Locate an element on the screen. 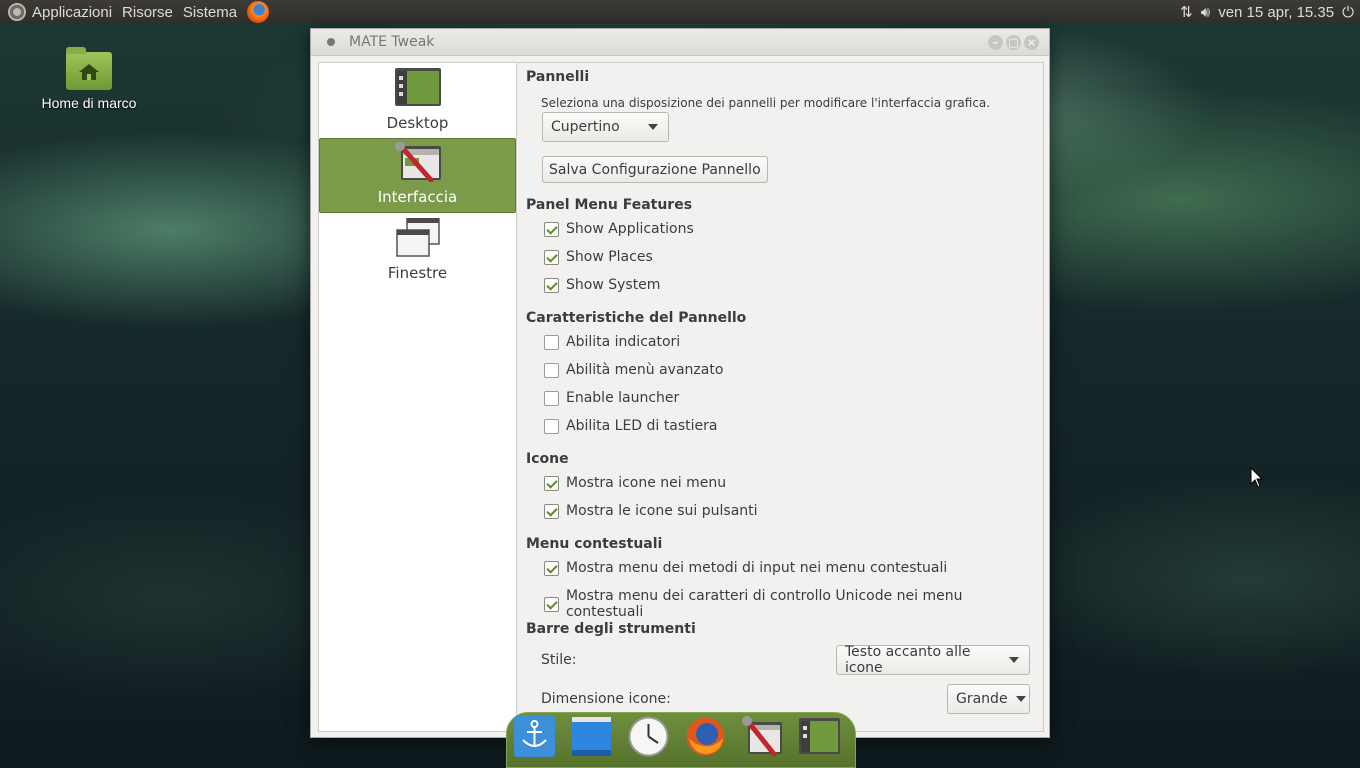 This screenshot has height=768, width=1360. clock: ven 15 apr, 15.35 is located at coordinates (1276, 12).